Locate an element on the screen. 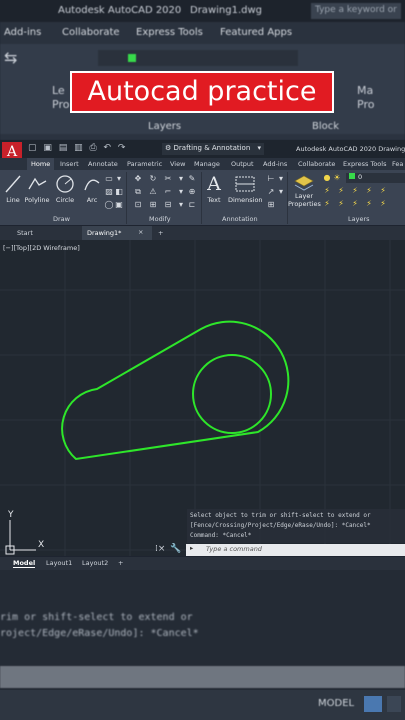  gradient-icon: ◧ is located at coordinates (119, 191).